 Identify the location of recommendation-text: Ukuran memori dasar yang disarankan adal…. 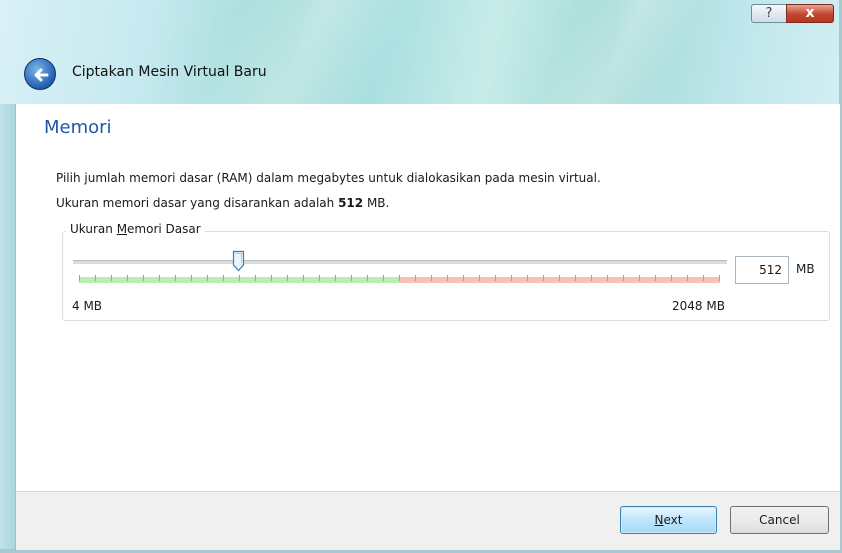
(223, 203).